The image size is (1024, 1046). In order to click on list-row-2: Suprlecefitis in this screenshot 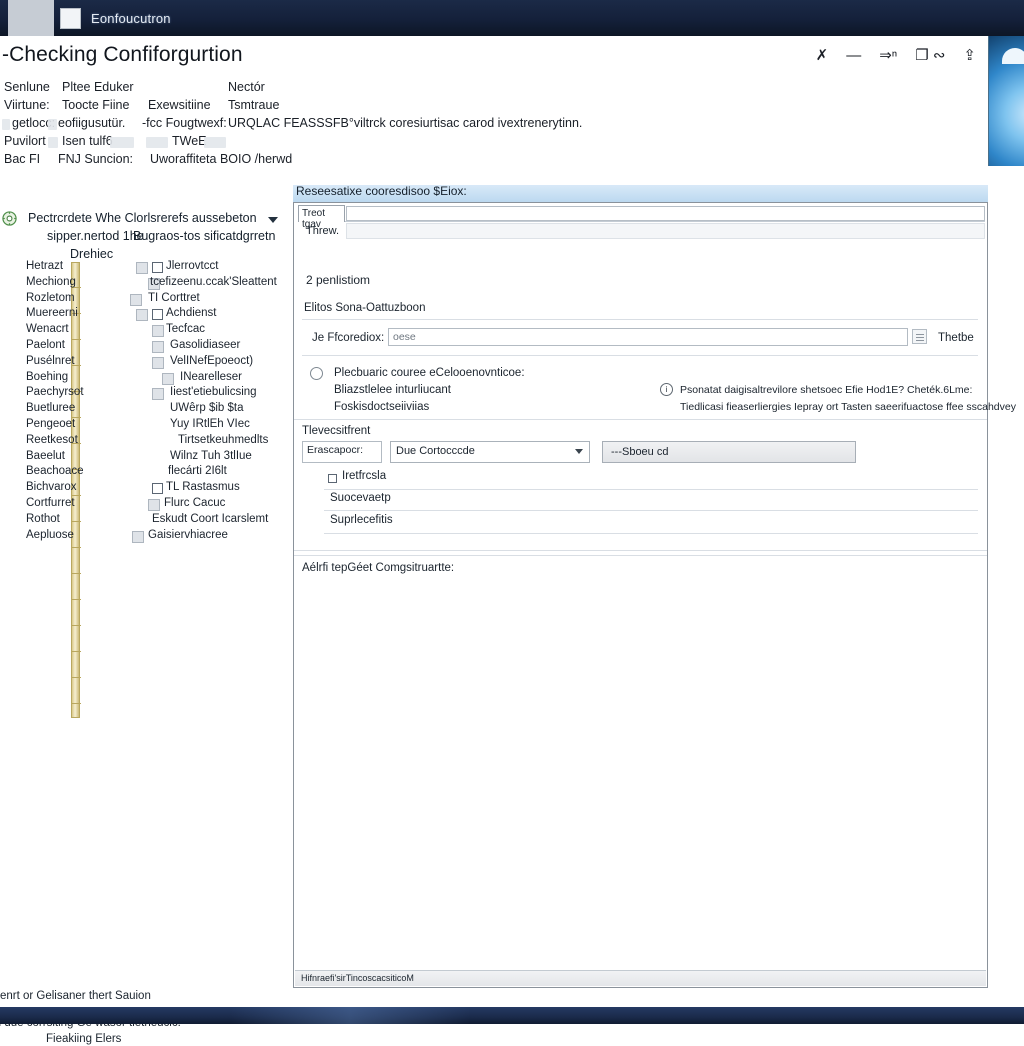, I will do `click(361, 520)`.